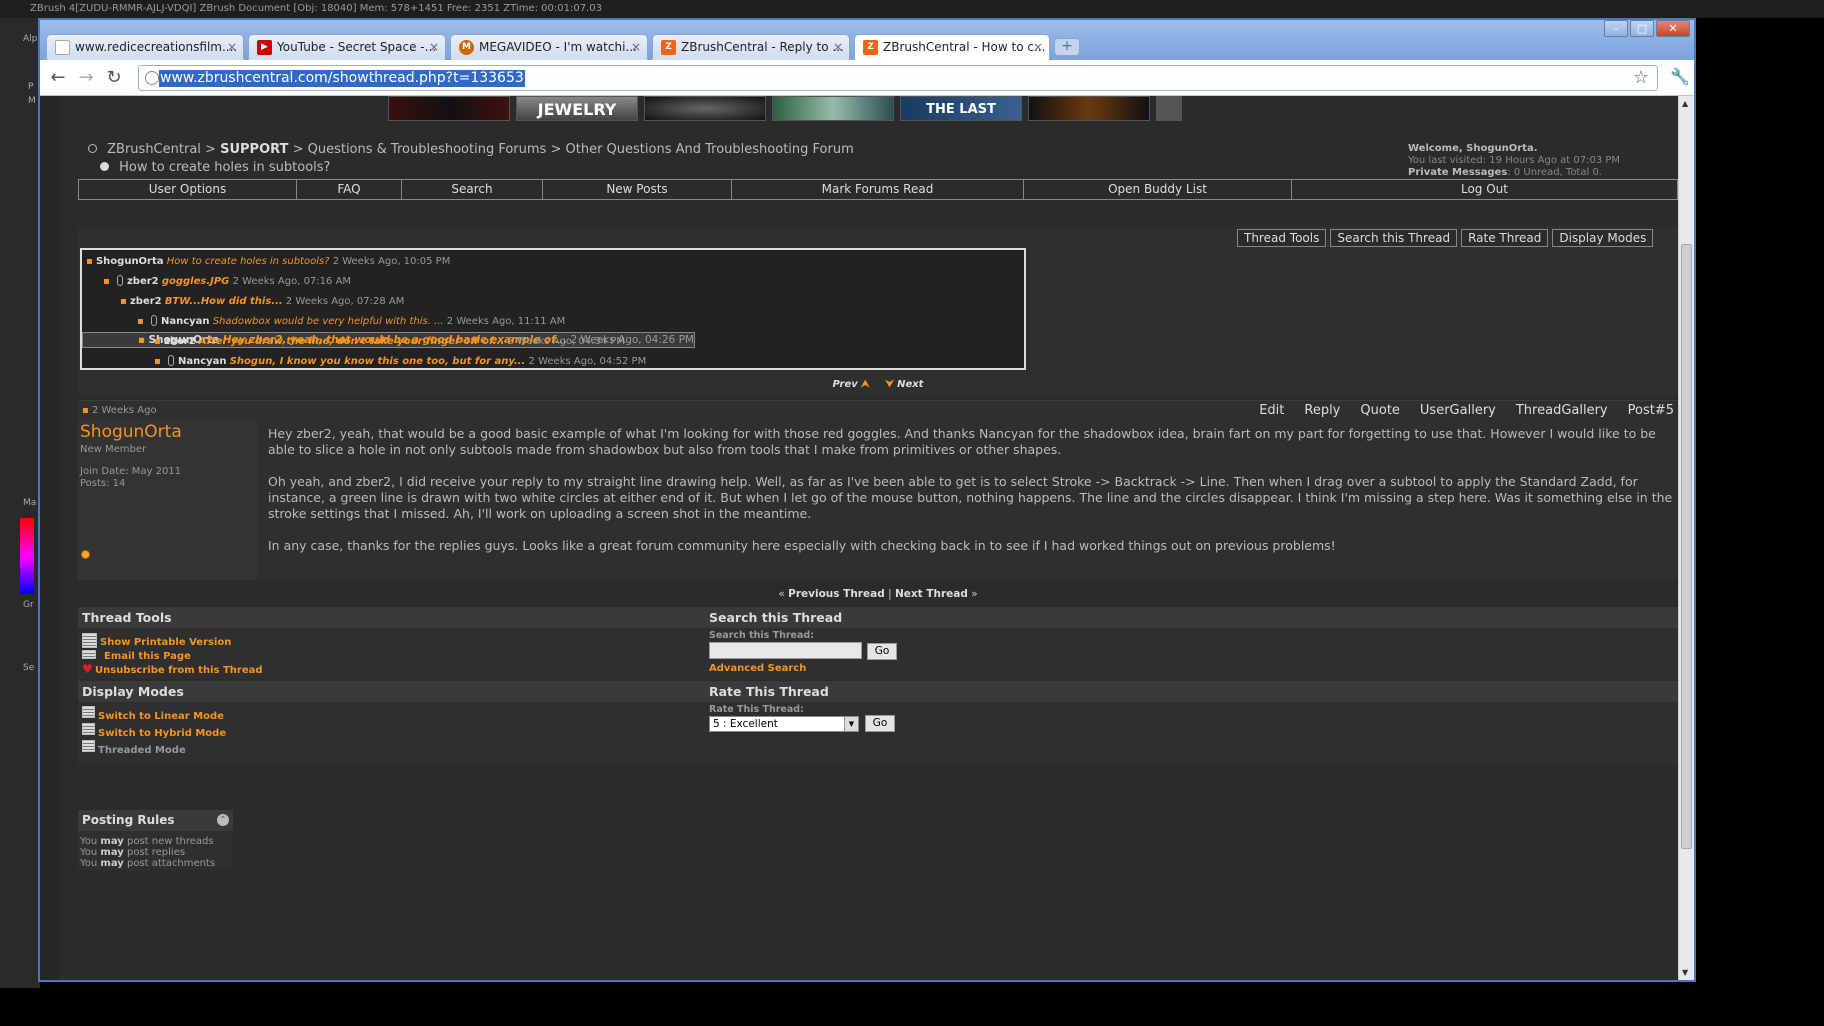  What do you see at coordinates (264, 47) in the screenshot?
I see `youtube-icon: ▶` at bounding box center [264, 47].